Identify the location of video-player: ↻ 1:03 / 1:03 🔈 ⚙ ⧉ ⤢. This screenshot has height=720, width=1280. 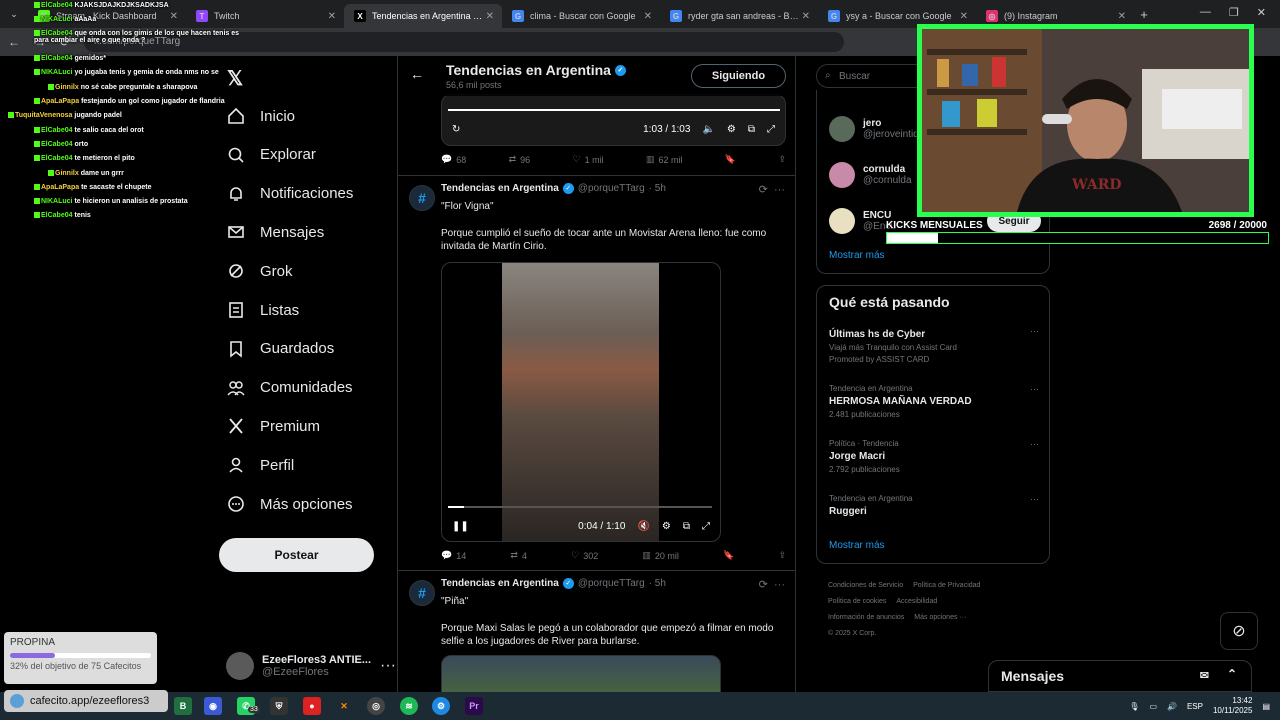
(613, 120).